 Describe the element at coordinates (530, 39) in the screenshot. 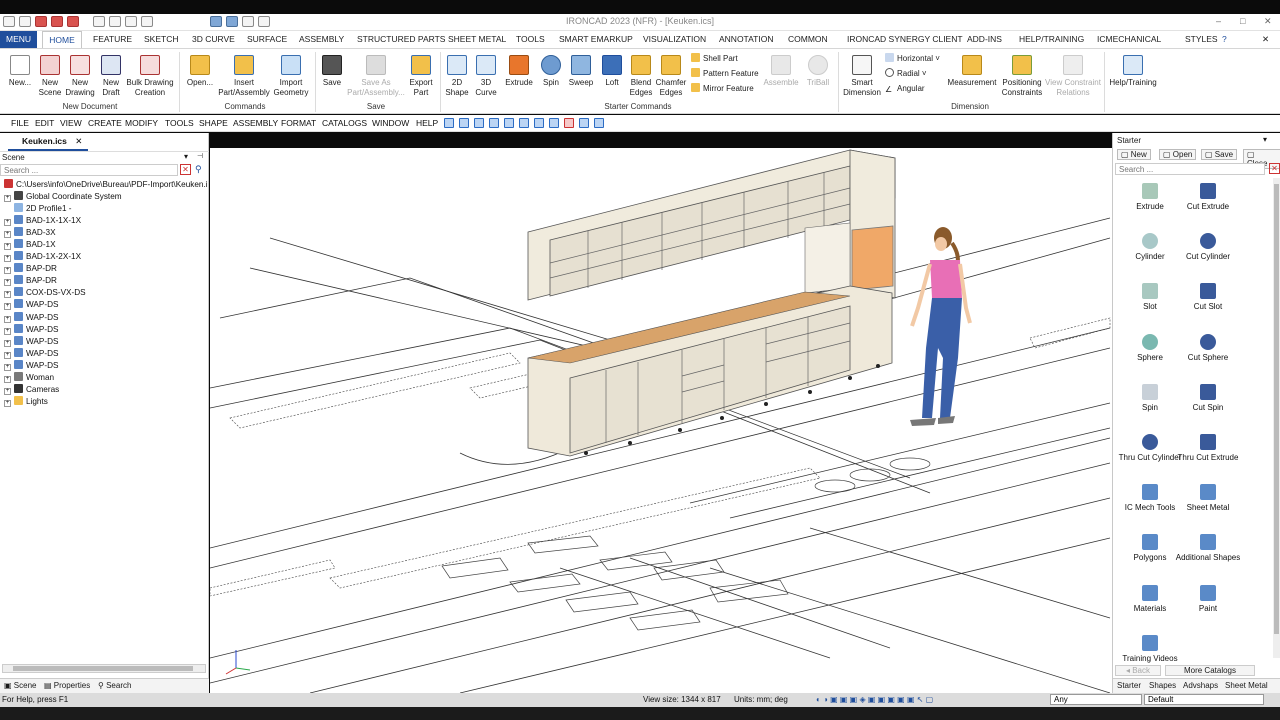

I see `tab-tools: TOOLS` at that location.